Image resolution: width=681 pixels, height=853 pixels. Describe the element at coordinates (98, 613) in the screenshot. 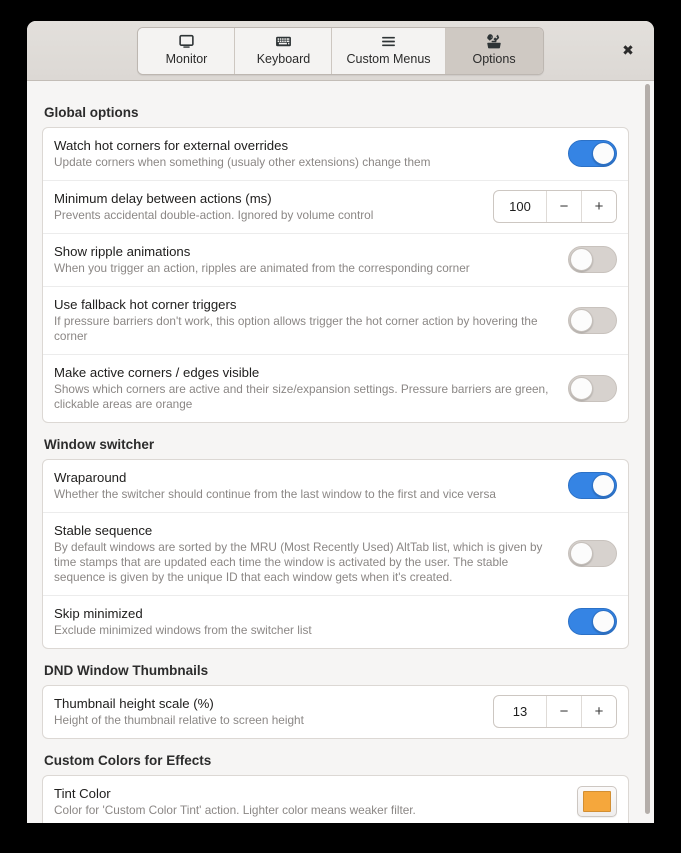

I see `row-title: Skip minimized` at that location.